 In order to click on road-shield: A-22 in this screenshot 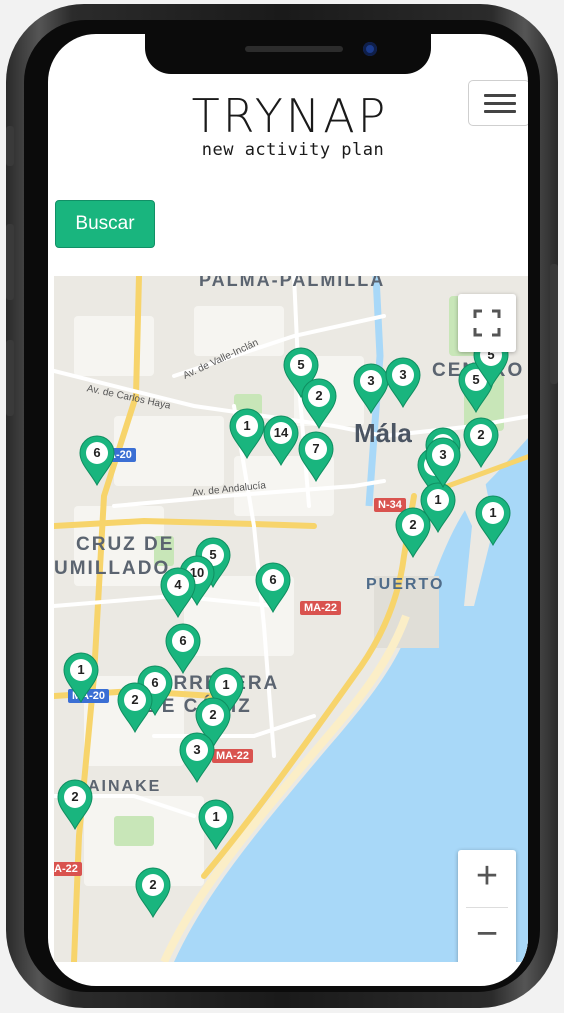, I will do `click(68, 869)`.